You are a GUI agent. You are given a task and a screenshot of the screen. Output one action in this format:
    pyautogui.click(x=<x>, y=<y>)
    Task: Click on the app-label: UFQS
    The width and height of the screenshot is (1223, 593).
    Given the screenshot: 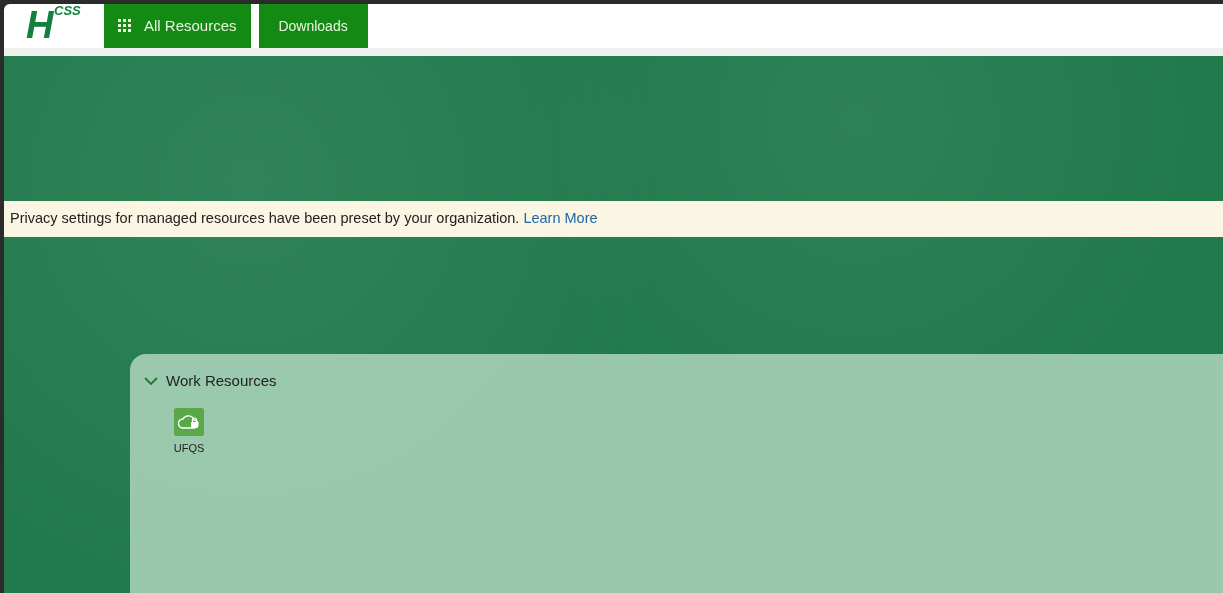 What is the action you would take?
    pyautogui.click(x=189, y=448)
    